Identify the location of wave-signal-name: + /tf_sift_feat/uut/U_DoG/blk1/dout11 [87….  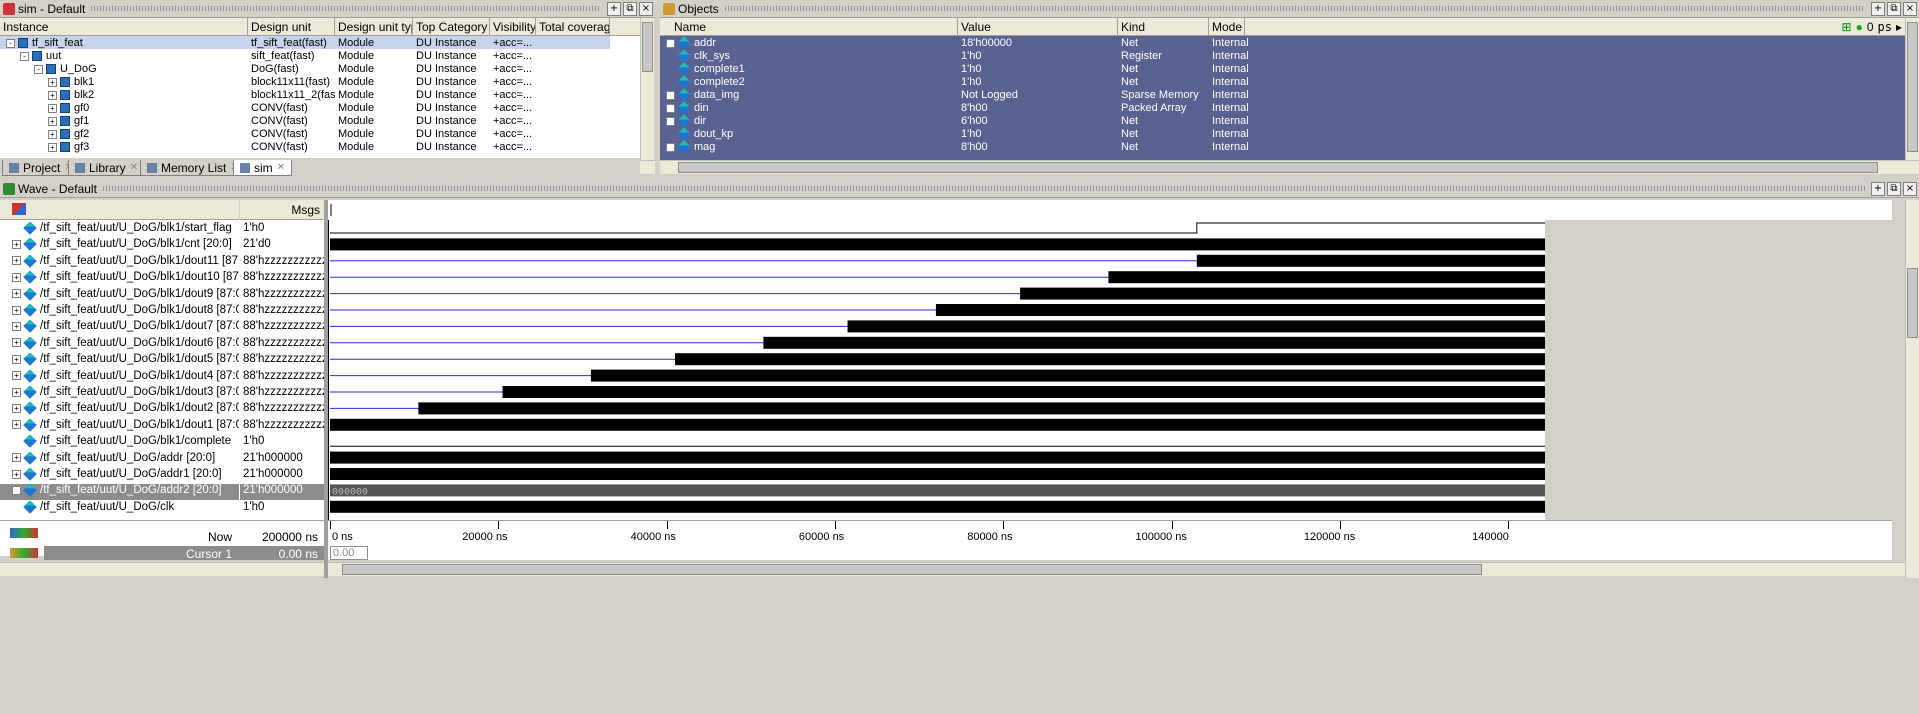
(119, 262).